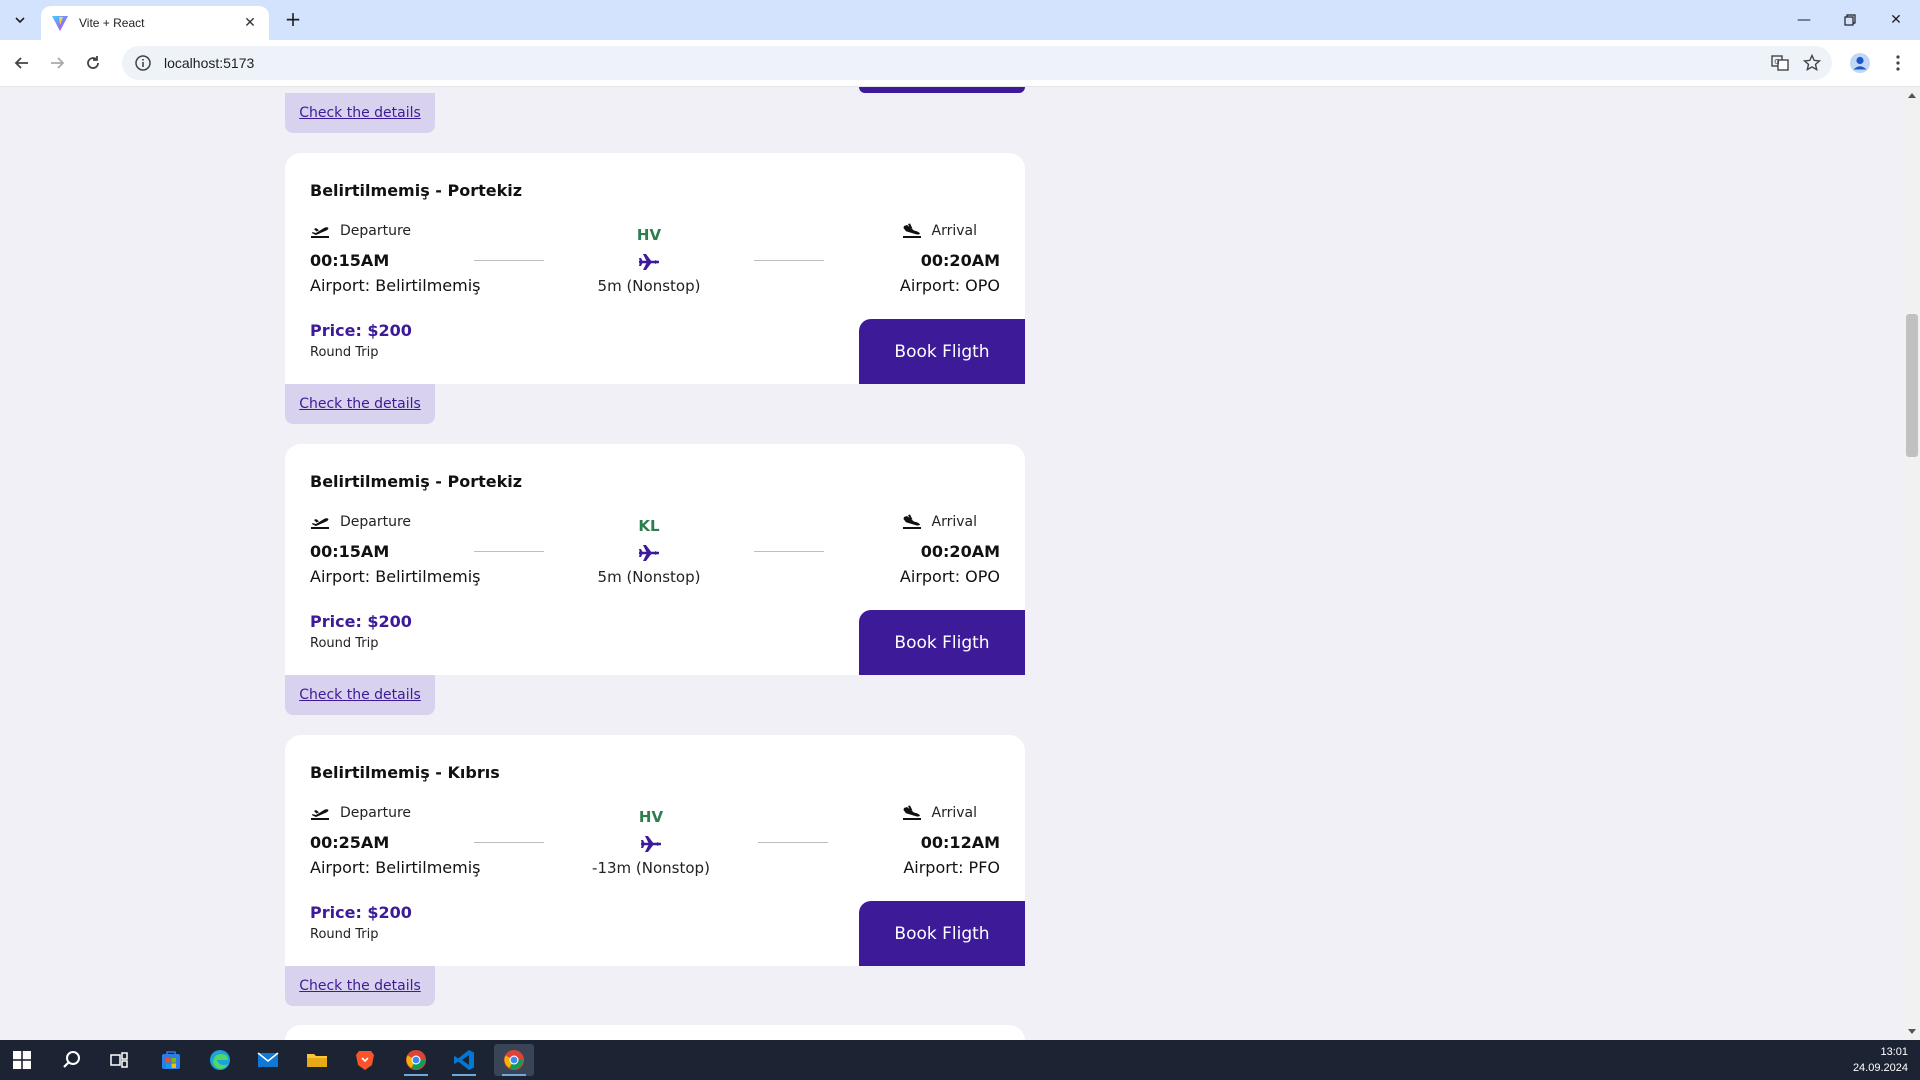 The image size is (1920, 1080). Describe the element at coordinates (209, 63) in the screenshot. I see `url-text: localhost:5173` at that location.